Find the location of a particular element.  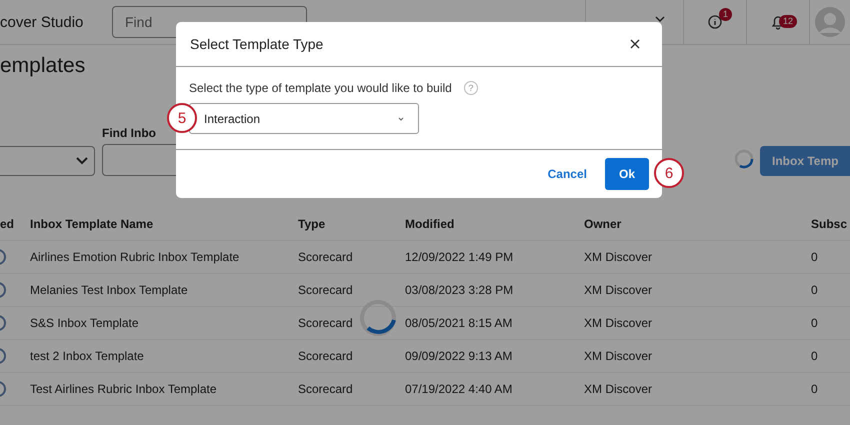

table-cell-text: 08/05/2021 8:15 AM is located at coordinates (459, 323).